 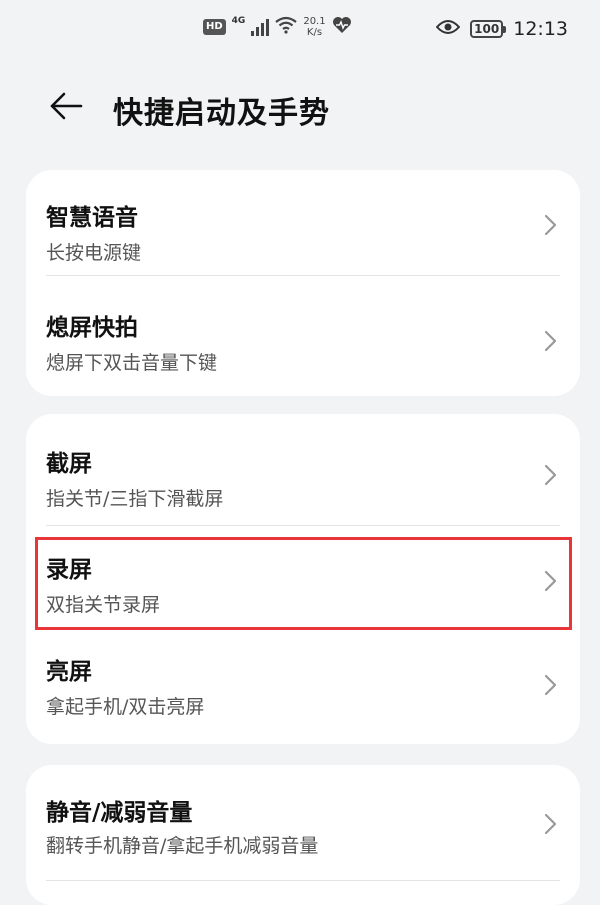 I want to click on list-item-mute-reduce-volume: 静音/减弱音量 翻转手机静音/拿起手机减弱音量, so click(x=303, y=823).